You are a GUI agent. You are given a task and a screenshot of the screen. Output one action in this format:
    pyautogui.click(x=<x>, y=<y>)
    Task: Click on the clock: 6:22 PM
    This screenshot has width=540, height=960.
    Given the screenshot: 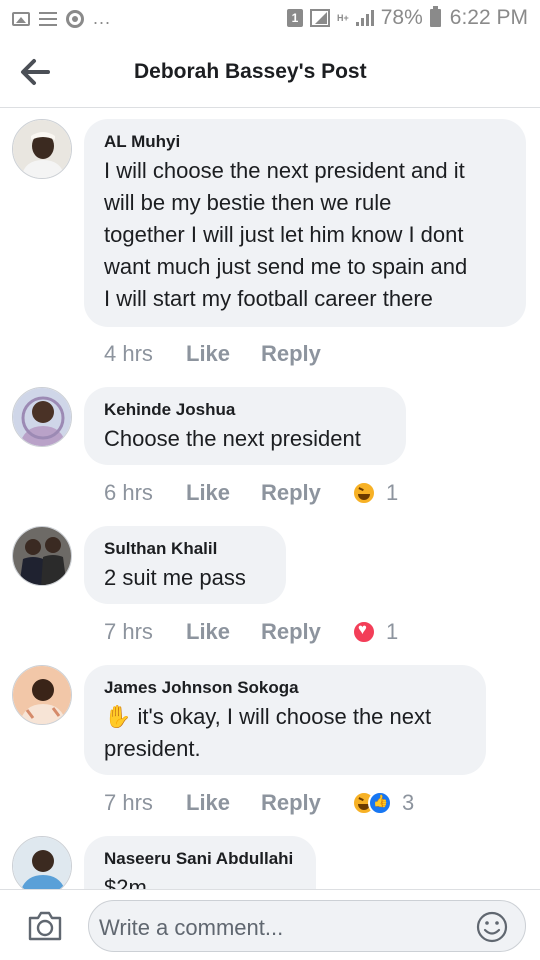 What is the action you would take?
    pyautogui.click(x=488, y=17)
    